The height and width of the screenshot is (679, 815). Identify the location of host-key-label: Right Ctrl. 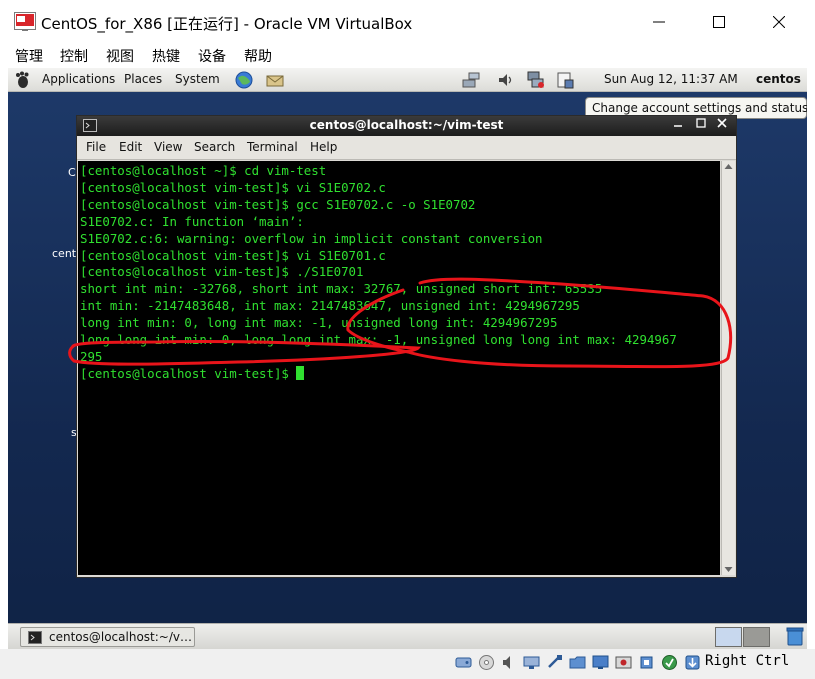
(747, 661).